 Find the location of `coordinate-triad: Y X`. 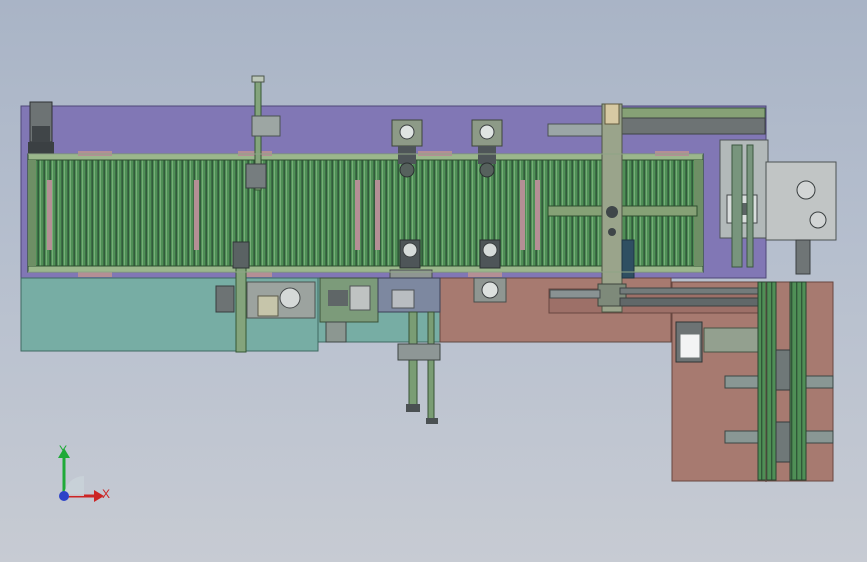

coordinate-triad: Y X is located at coordinates (83, 478).